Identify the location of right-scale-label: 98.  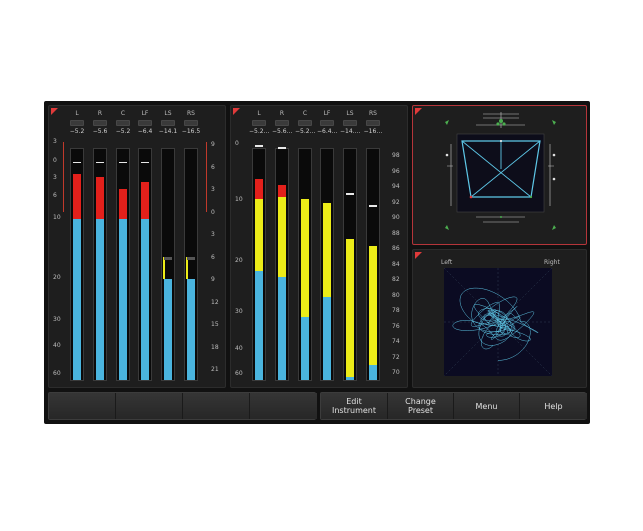
(396, 155).